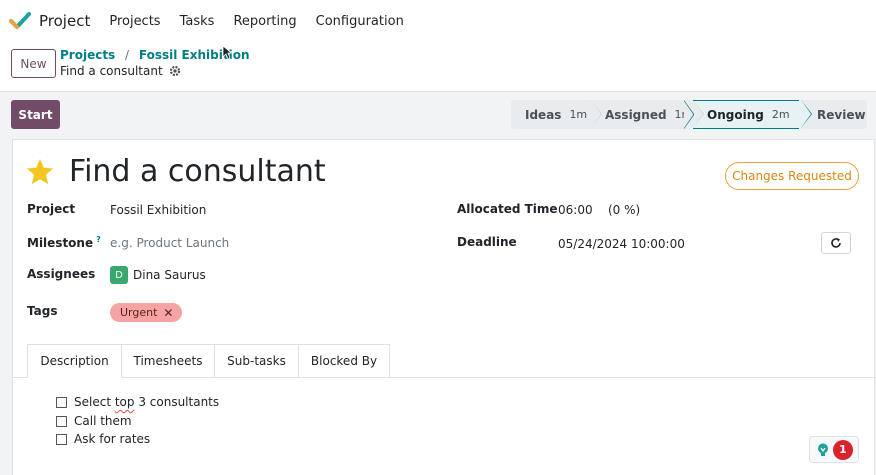 The width and height of the screenshot is (876, 475). Describe the element at coordinates (257, 361) in the screenshot. I see `tab-sub-tasks: Sub-tasks` at that location.